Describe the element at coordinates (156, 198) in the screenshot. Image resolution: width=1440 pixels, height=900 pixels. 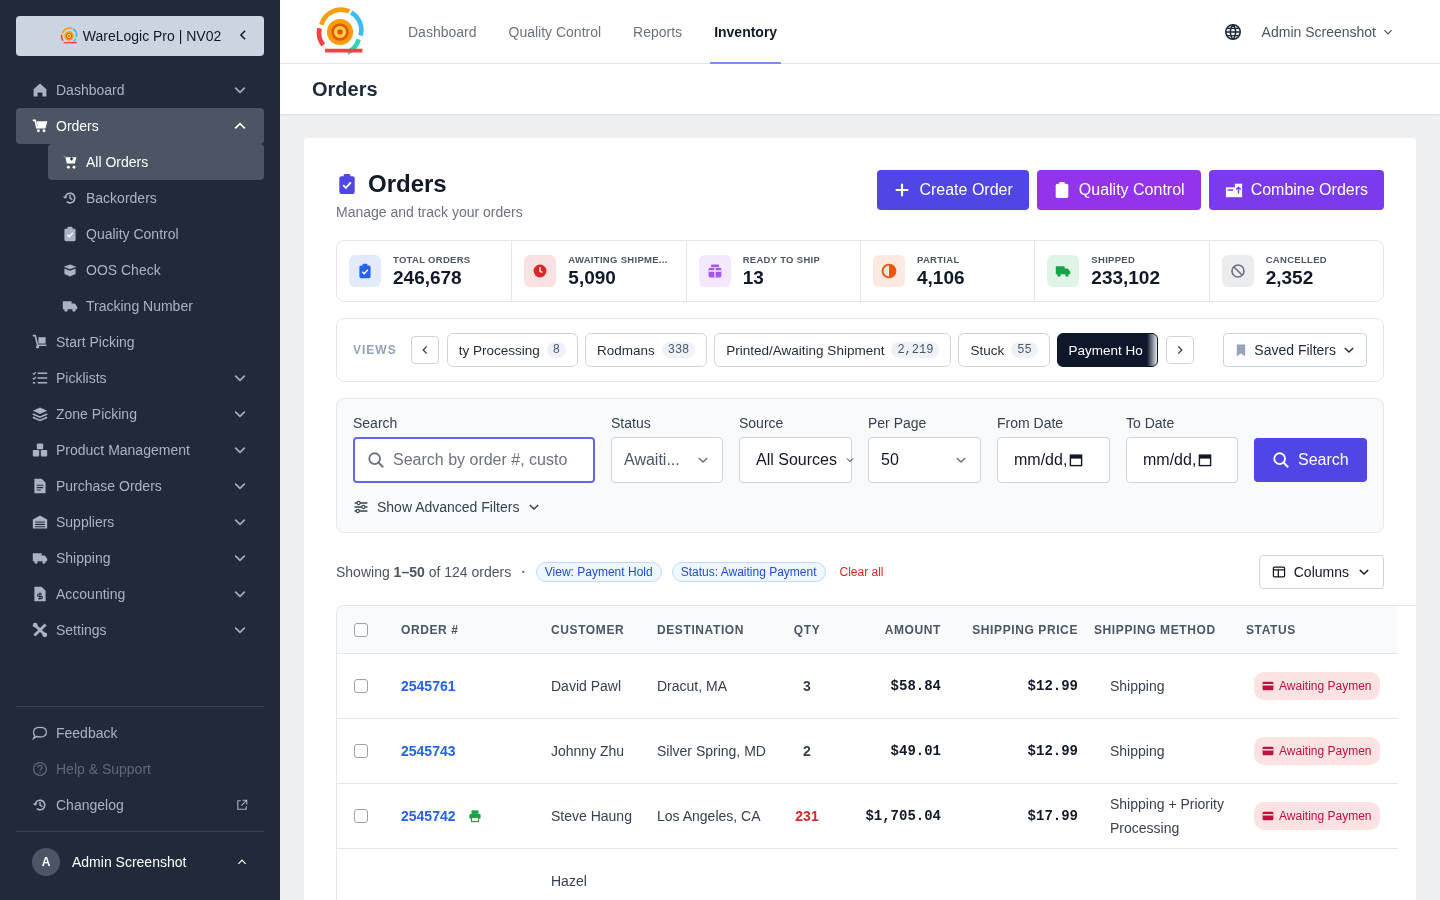
I see `sidebar-subitem: Backorders` at that location.